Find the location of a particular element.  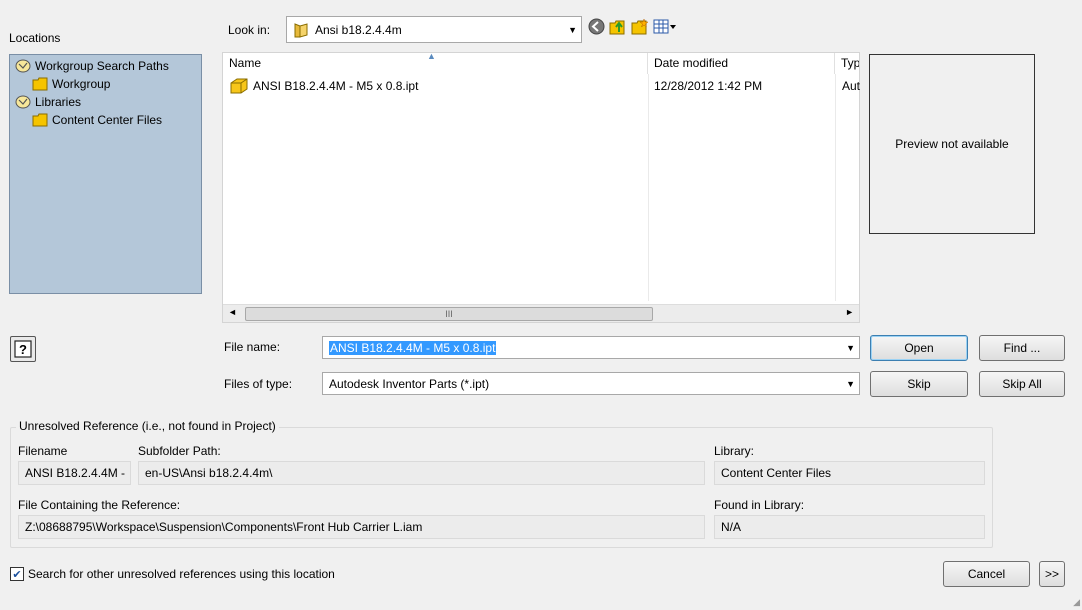

location-item-label: Workgroup Search Paths is located at coordinates (102, 66).